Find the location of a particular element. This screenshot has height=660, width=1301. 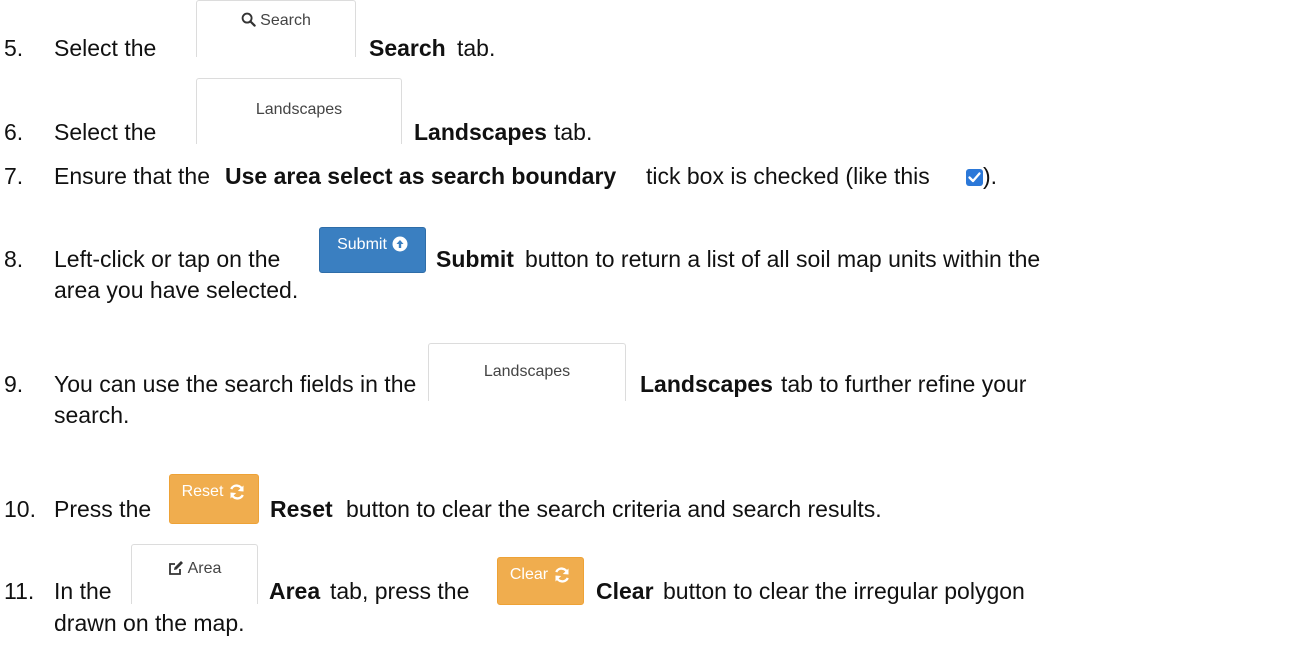

step-number: 10. is located at coordinates (20, 509).